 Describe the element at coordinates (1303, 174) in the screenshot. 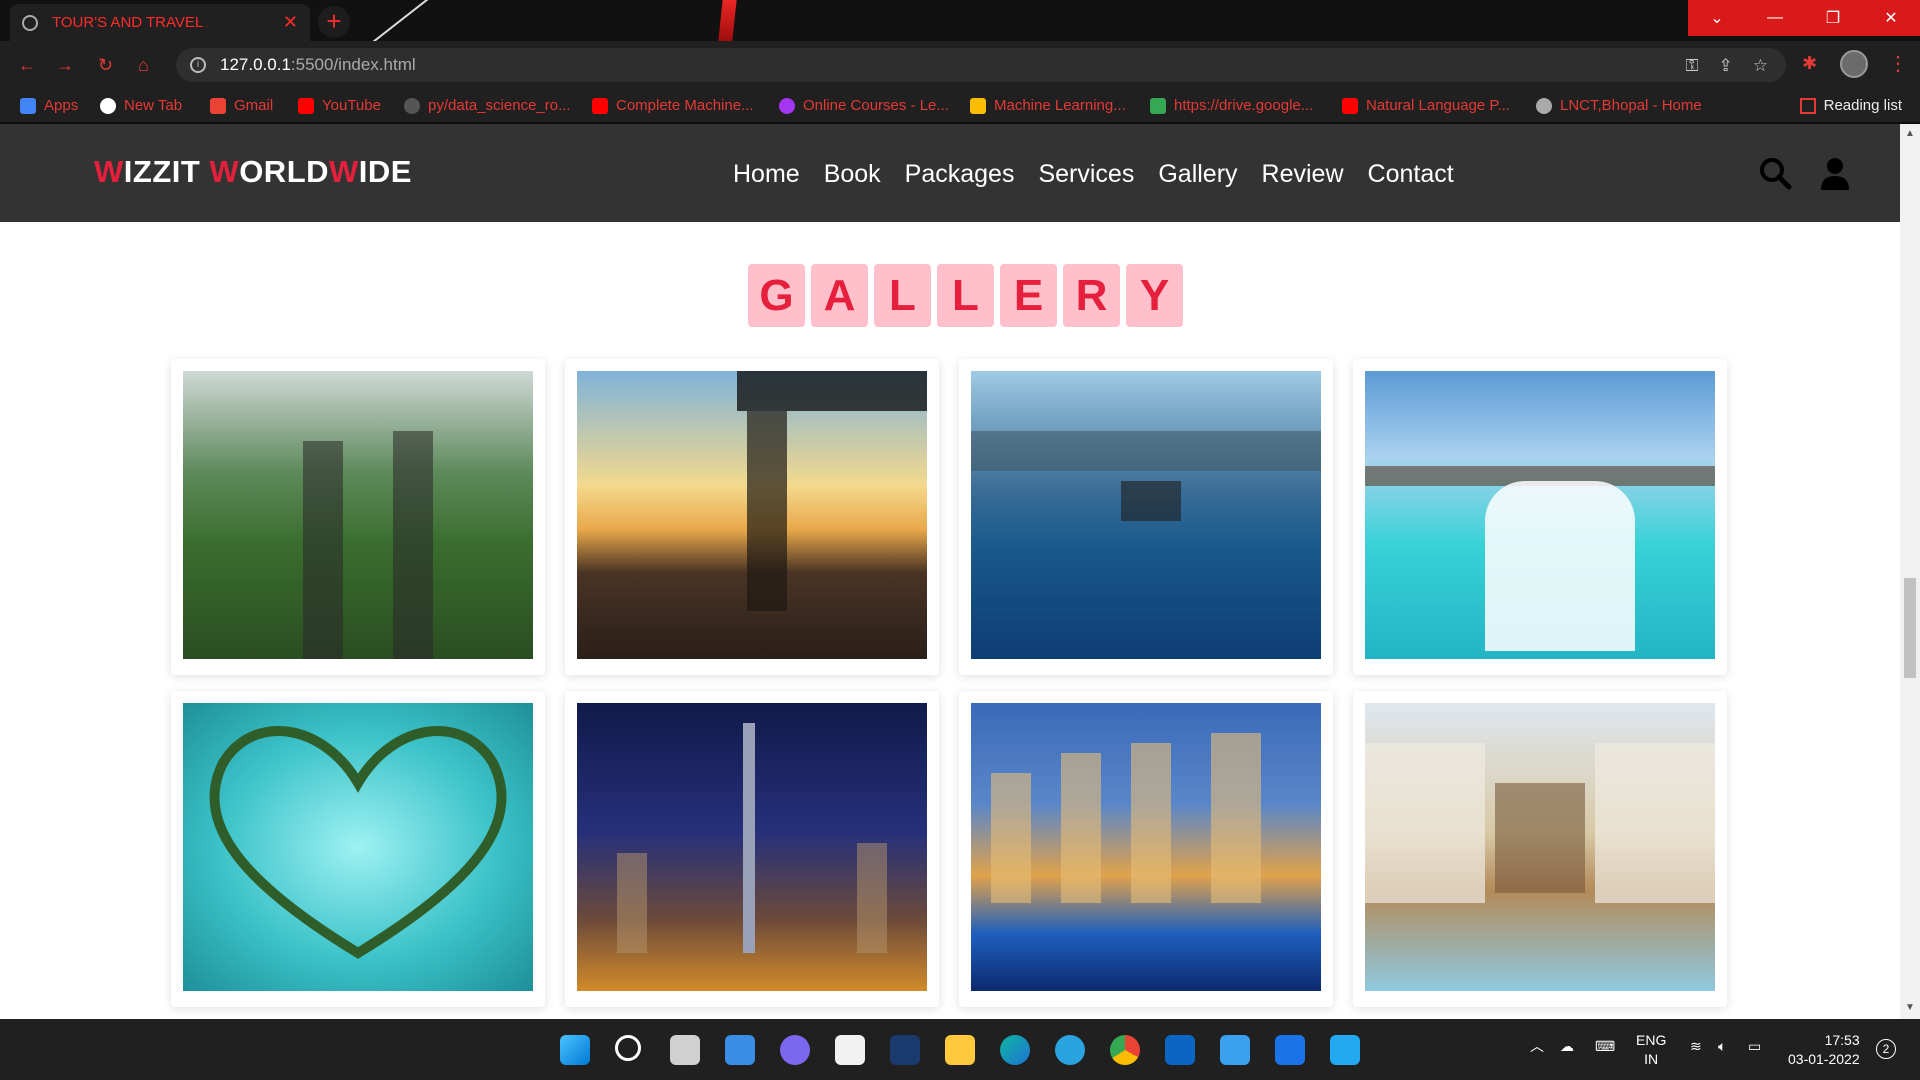

I see `nav-review: Review` at that location.